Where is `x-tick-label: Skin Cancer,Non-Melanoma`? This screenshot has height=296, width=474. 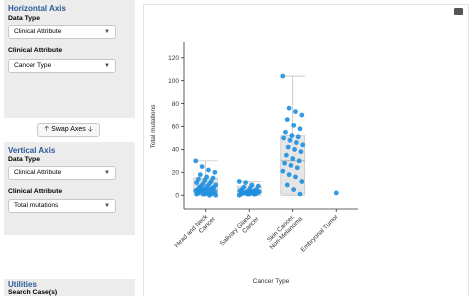 x-tick-label: Skin Cancer,Non-Melanoma is located at coordinates (284, 230).